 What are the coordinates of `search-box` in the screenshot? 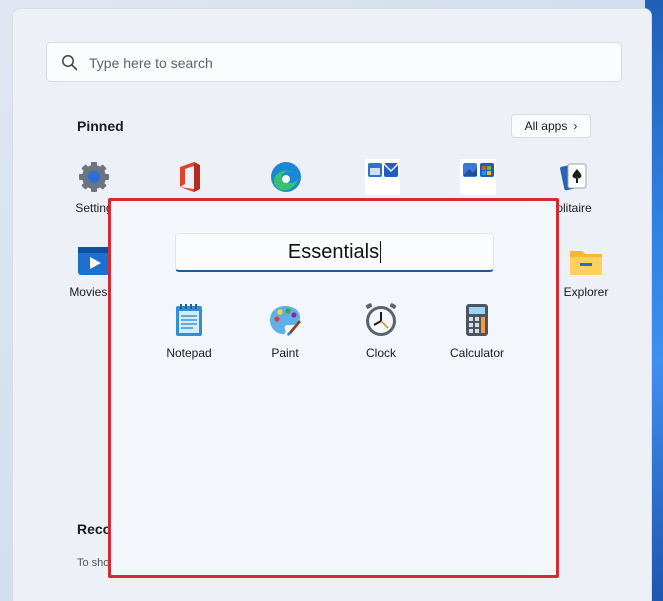 It's located at (334, 62).